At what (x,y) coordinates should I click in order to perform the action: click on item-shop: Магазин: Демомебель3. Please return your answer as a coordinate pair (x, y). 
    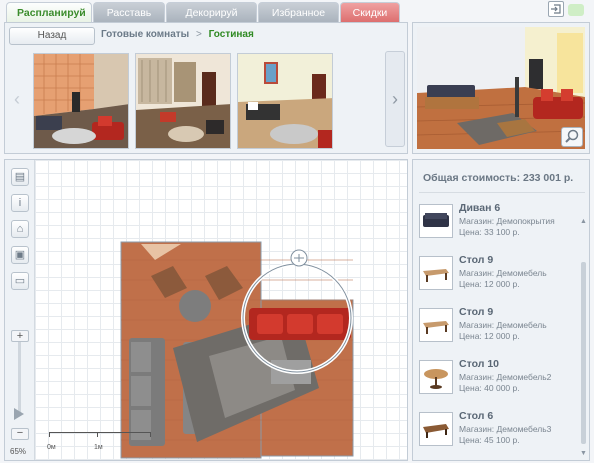
    Looking at the image, I should click on (505, 429).